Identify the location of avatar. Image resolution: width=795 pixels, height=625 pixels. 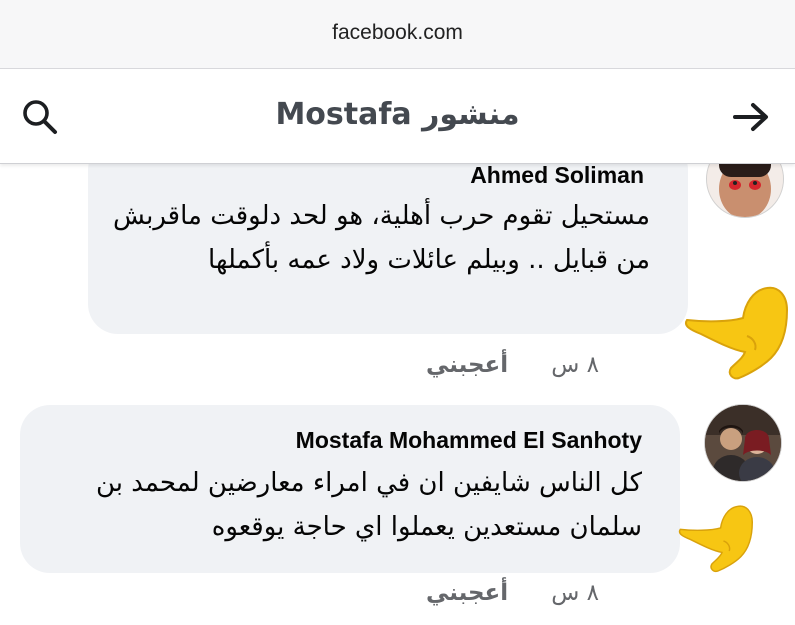
(743, 443).